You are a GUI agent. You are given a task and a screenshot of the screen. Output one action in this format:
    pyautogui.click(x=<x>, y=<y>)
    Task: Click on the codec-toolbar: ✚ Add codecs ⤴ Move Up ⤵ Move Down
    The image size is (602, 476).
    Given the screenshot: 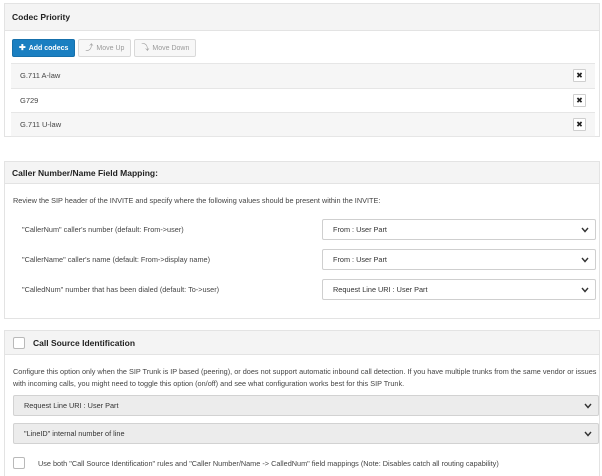 What is the action you would take?
    pyautogui.click(x=104, y=48)
    